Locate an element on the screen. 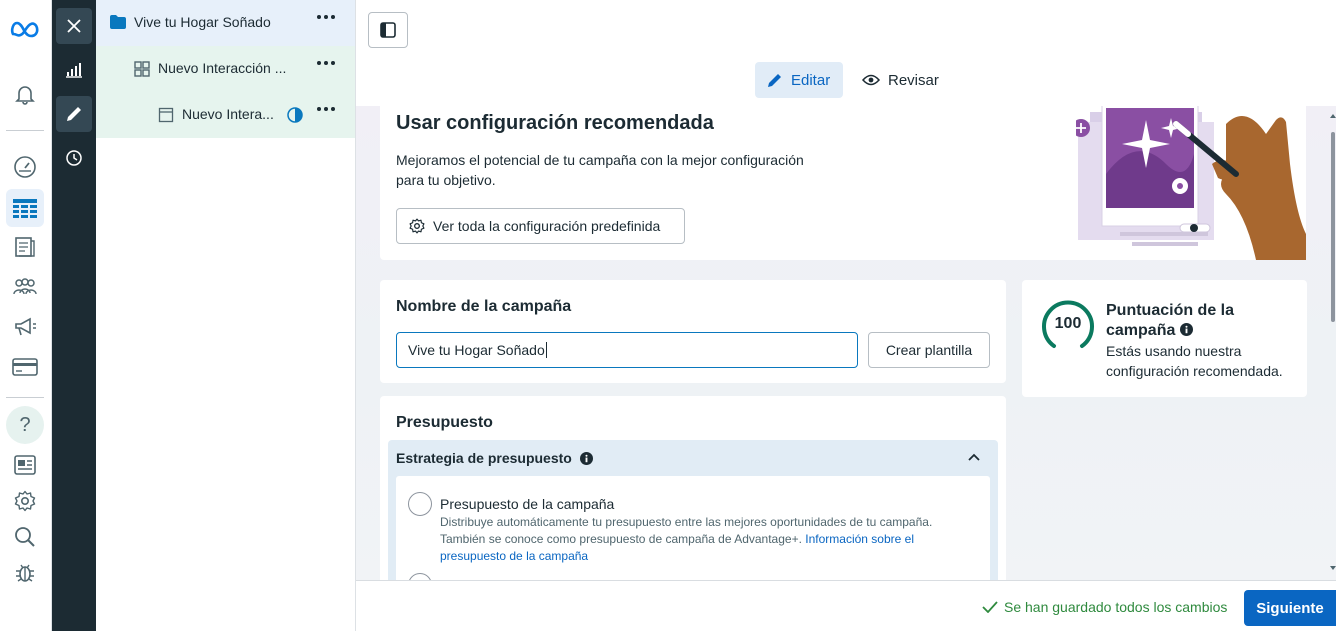  help-glyph: ? is located at coordinates (25, 424).